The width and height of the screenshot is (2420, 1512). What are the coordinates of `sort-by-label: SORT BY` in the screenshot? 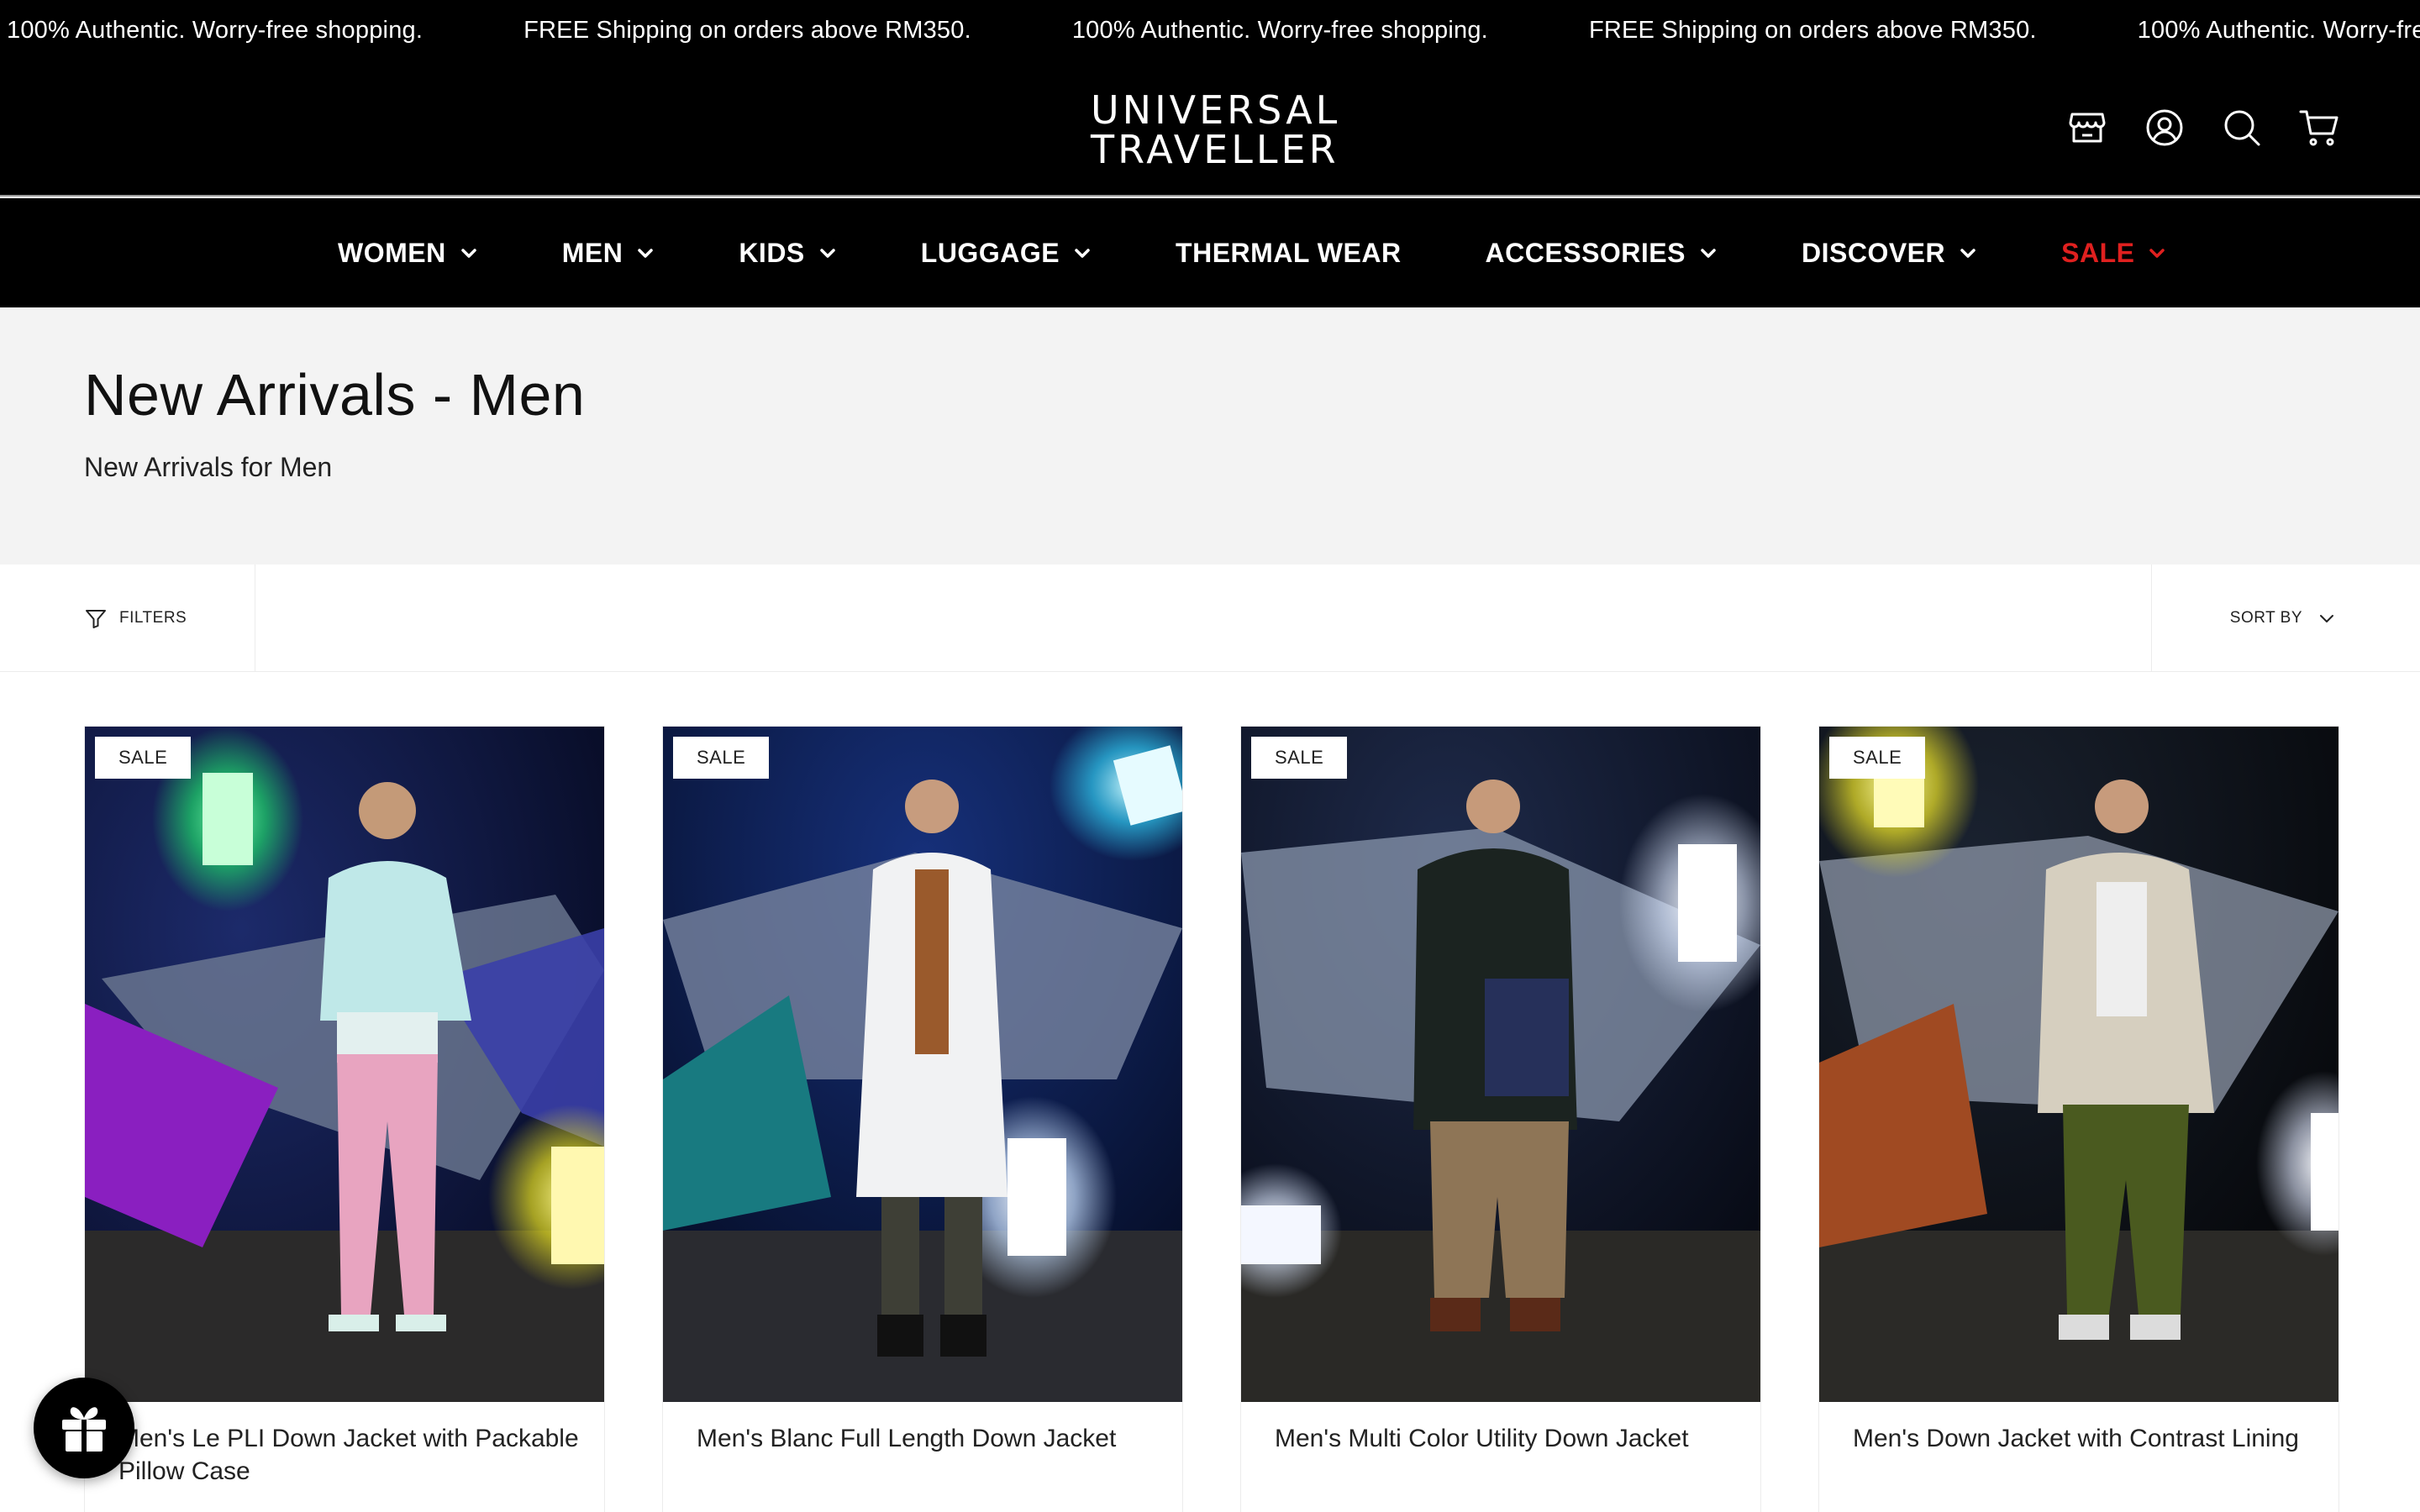 It's located at (2266, 618).